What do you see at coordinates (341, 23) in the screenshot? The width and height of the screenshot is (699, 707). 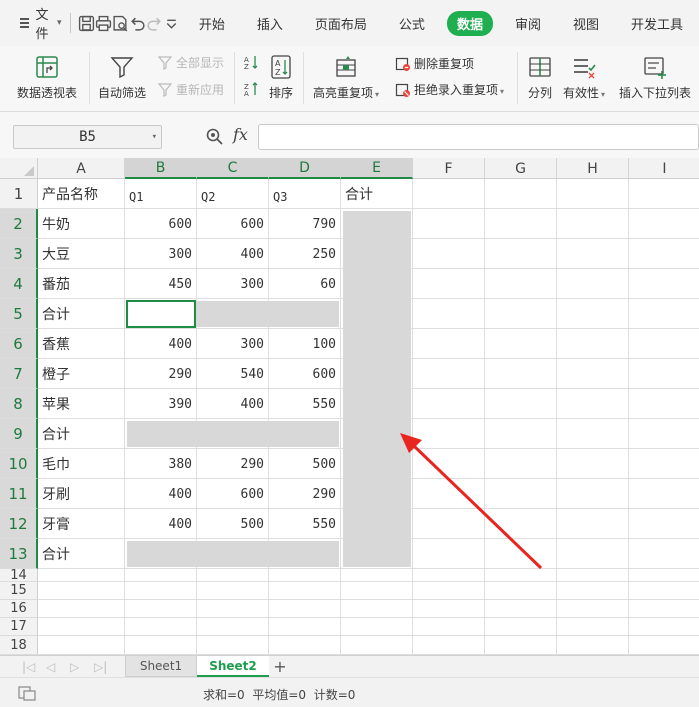 I see `tab-page-layout: 页面布局` at bounding box center [341, 23].